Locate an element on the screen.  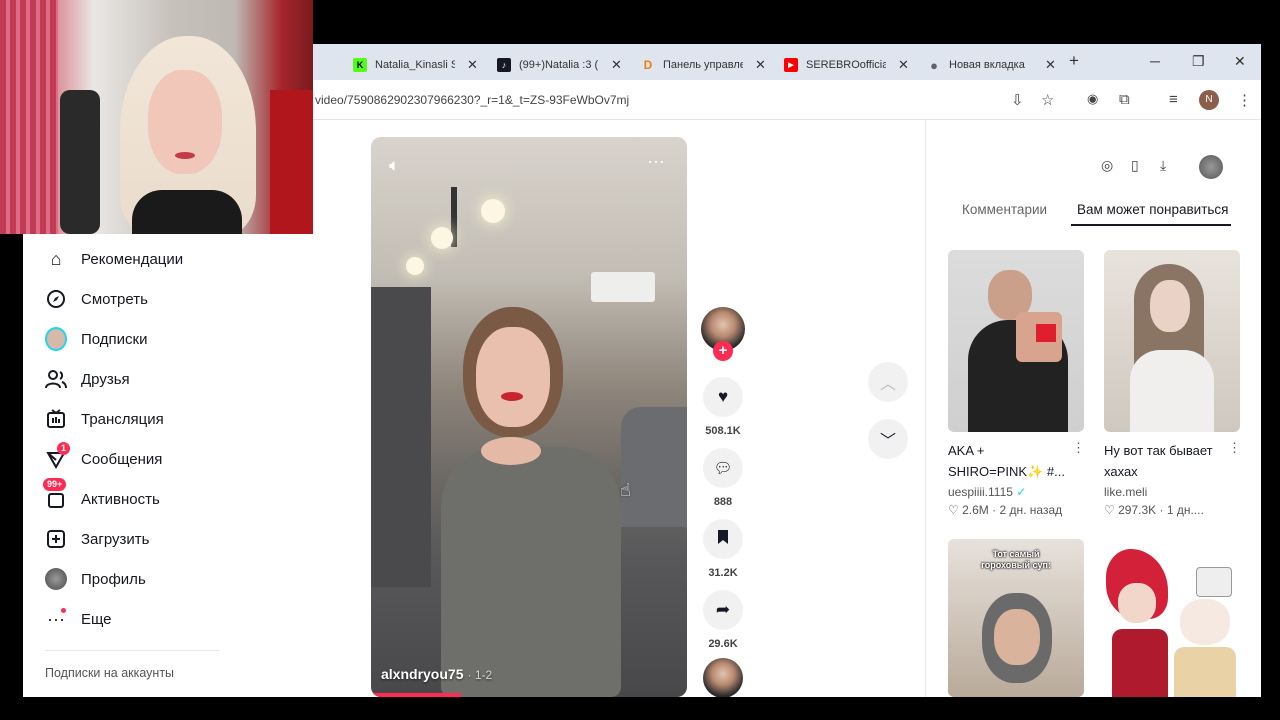
follow-plus-button: + is located at coordinates (723, 351).